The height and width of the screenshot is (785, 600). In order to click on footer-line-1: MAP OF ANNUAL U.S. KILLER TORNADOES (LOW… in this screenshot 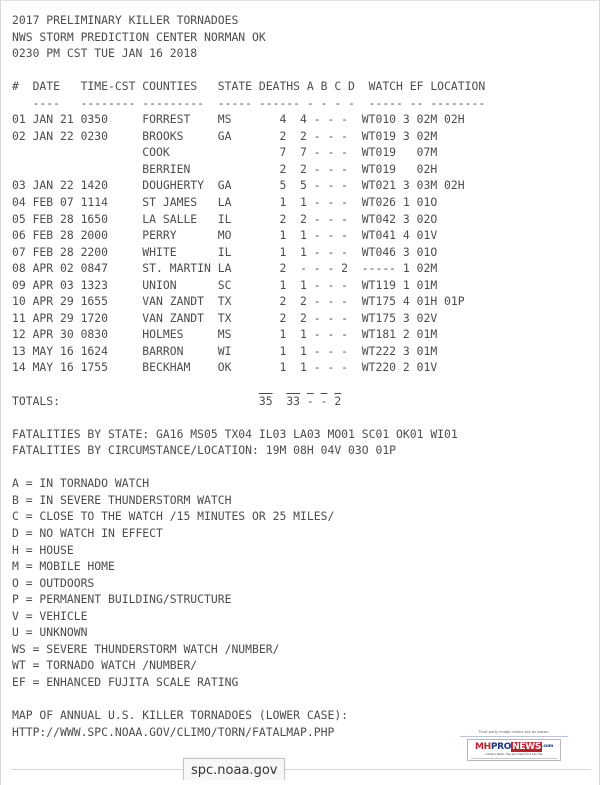, I will do `click(180, 714)`.